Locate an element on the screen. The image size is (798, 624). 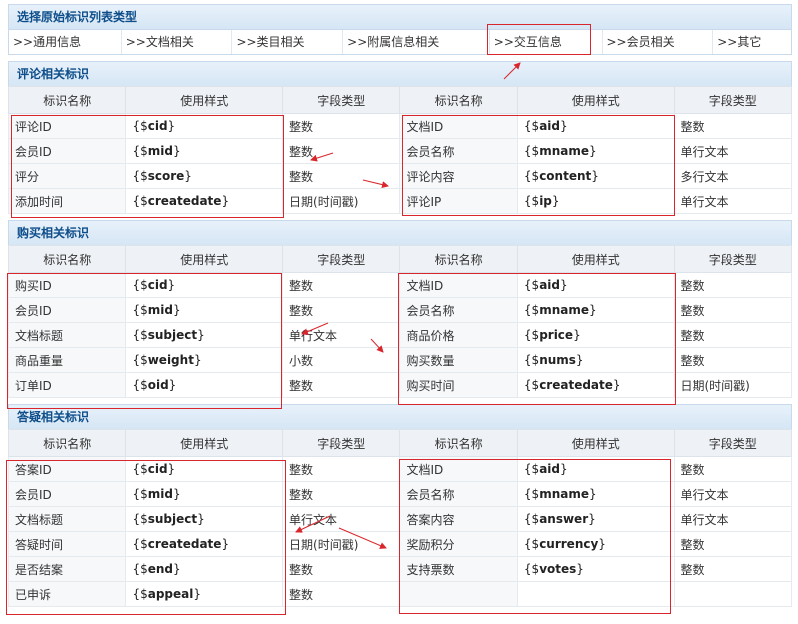
usage-style-cell: {$oid} is located at coordinates (204, 385).